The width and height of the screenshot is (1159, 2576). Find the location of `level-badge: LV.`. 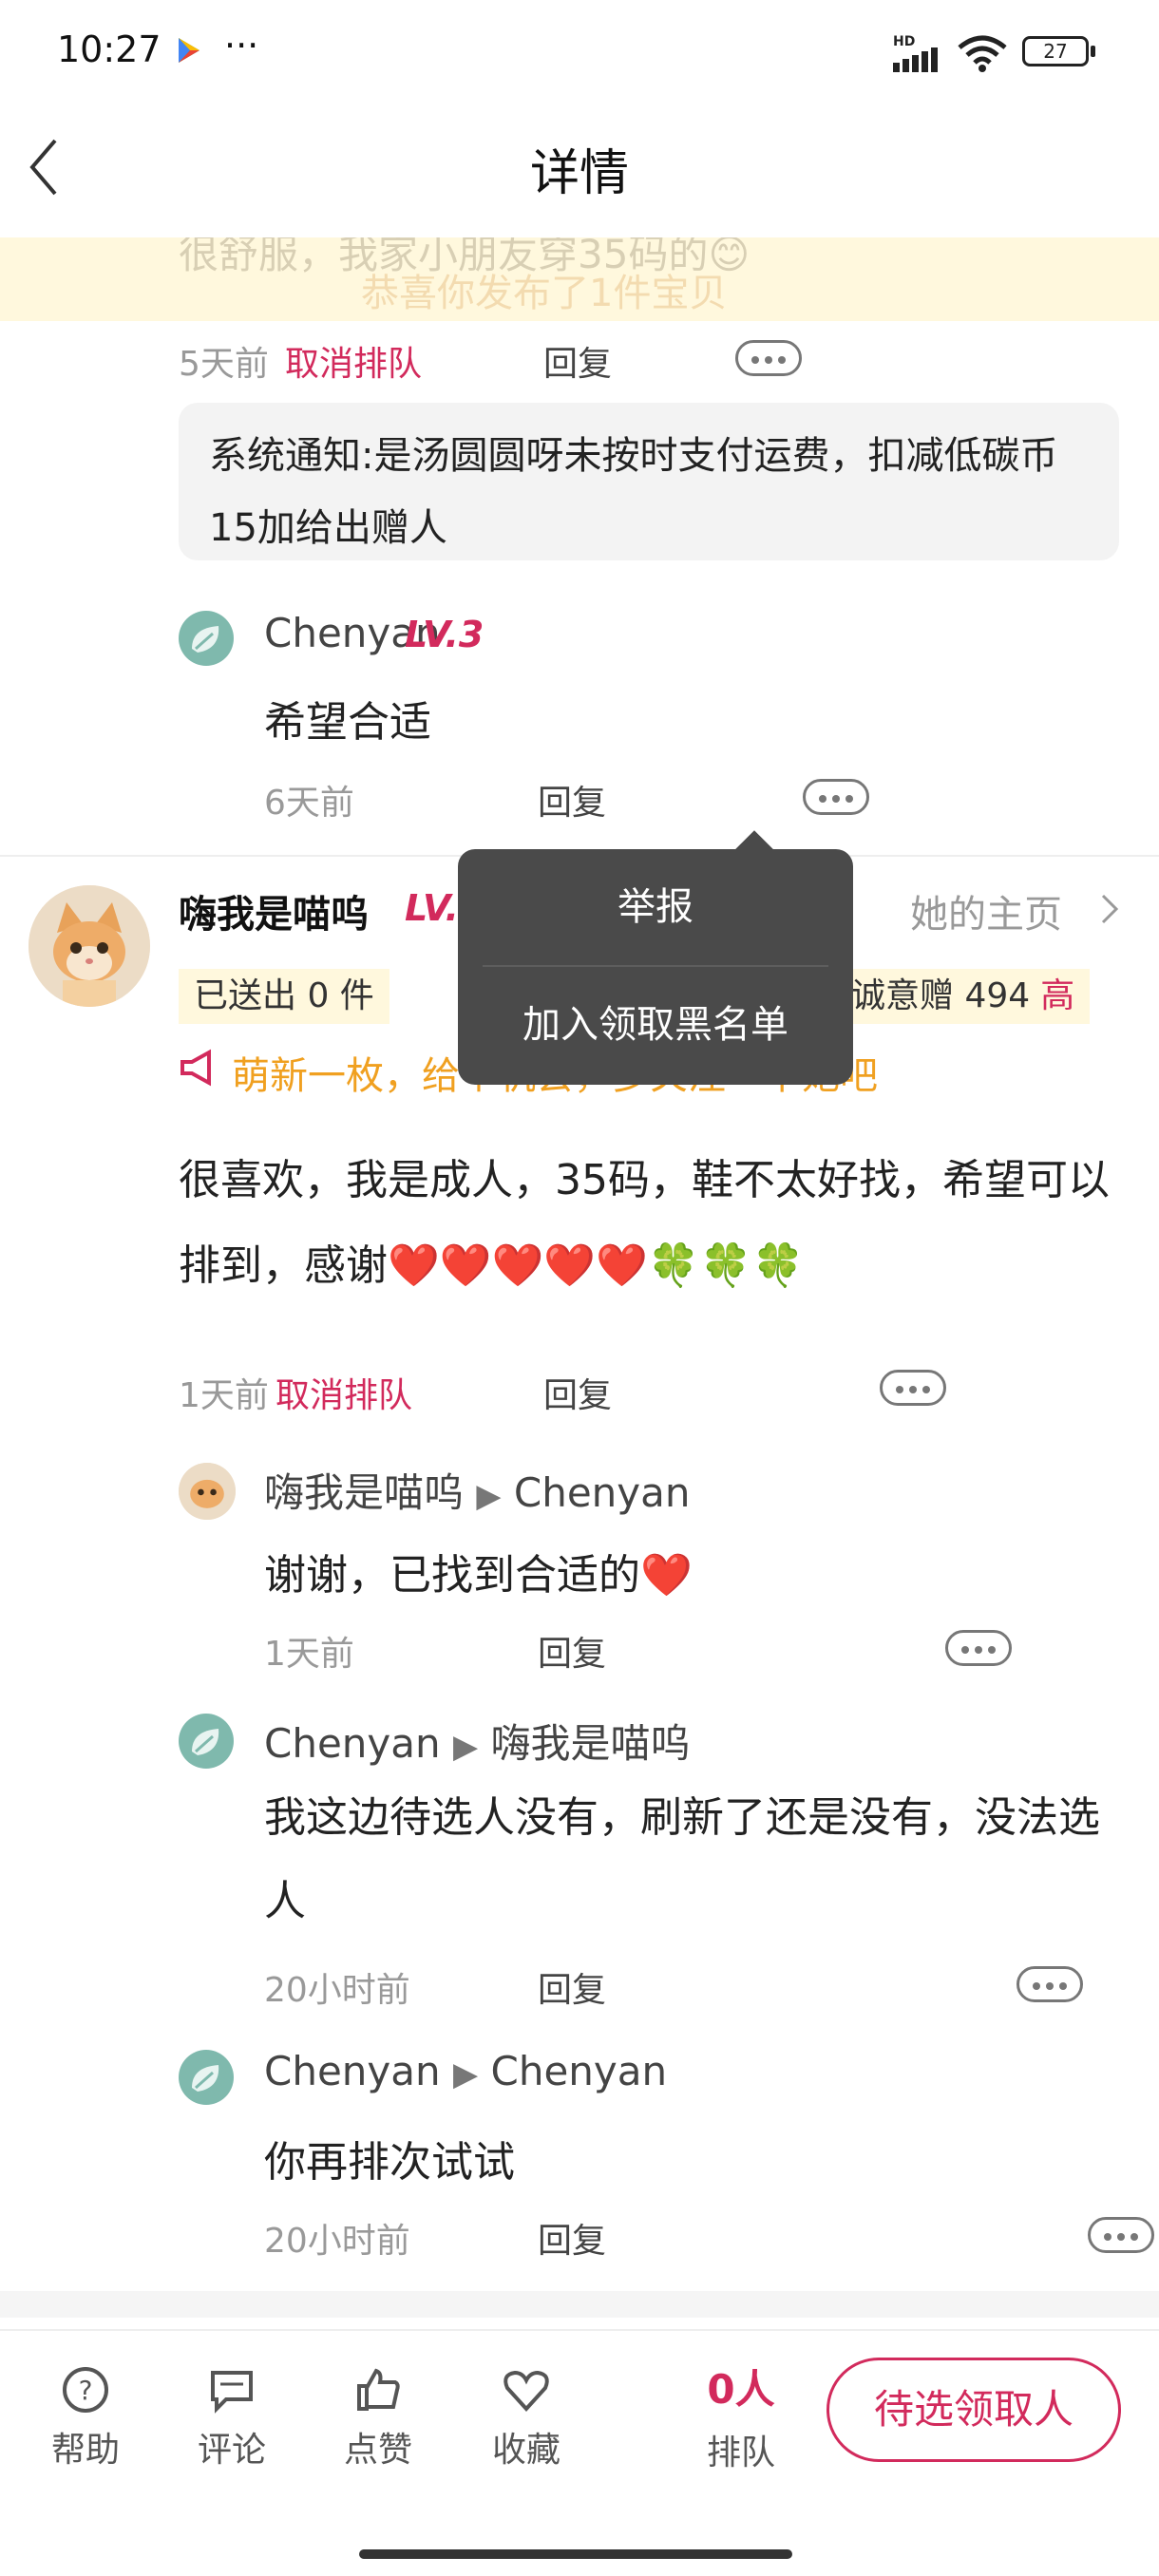

level-badge: LV. is located at coordinates (432, 908).